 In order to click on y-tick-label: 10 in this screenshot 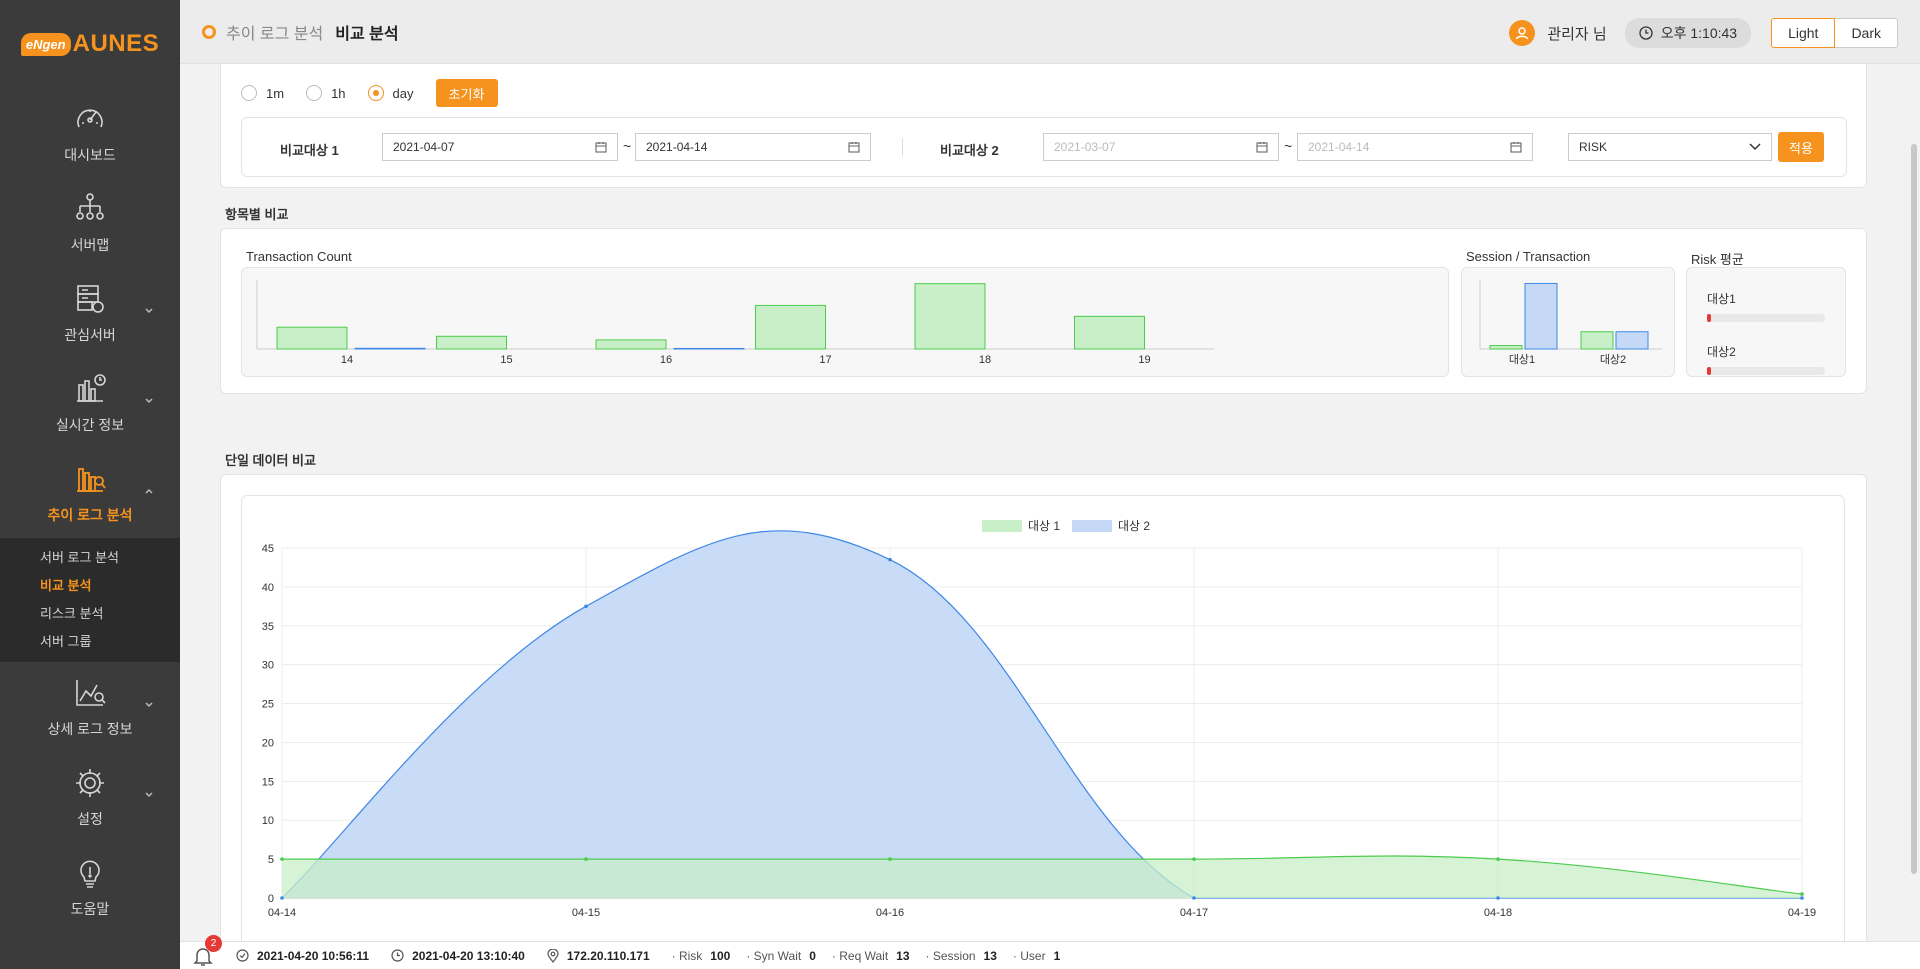, I will do `click(268, 821)`.